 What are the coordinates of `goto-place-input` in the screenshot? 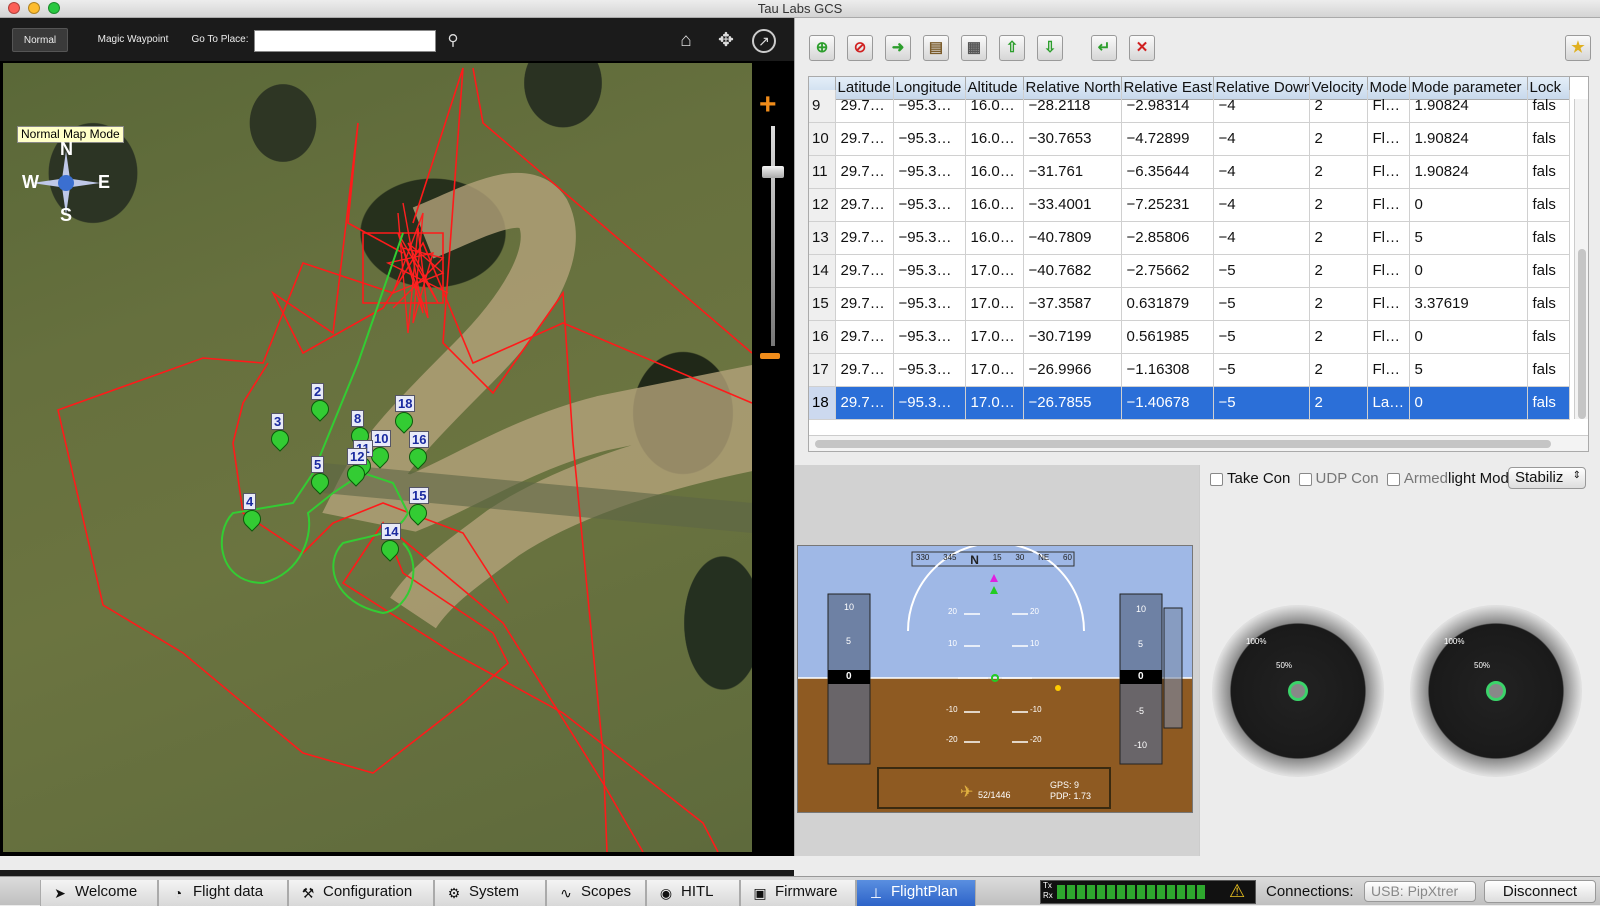 It's located at (345, 41).